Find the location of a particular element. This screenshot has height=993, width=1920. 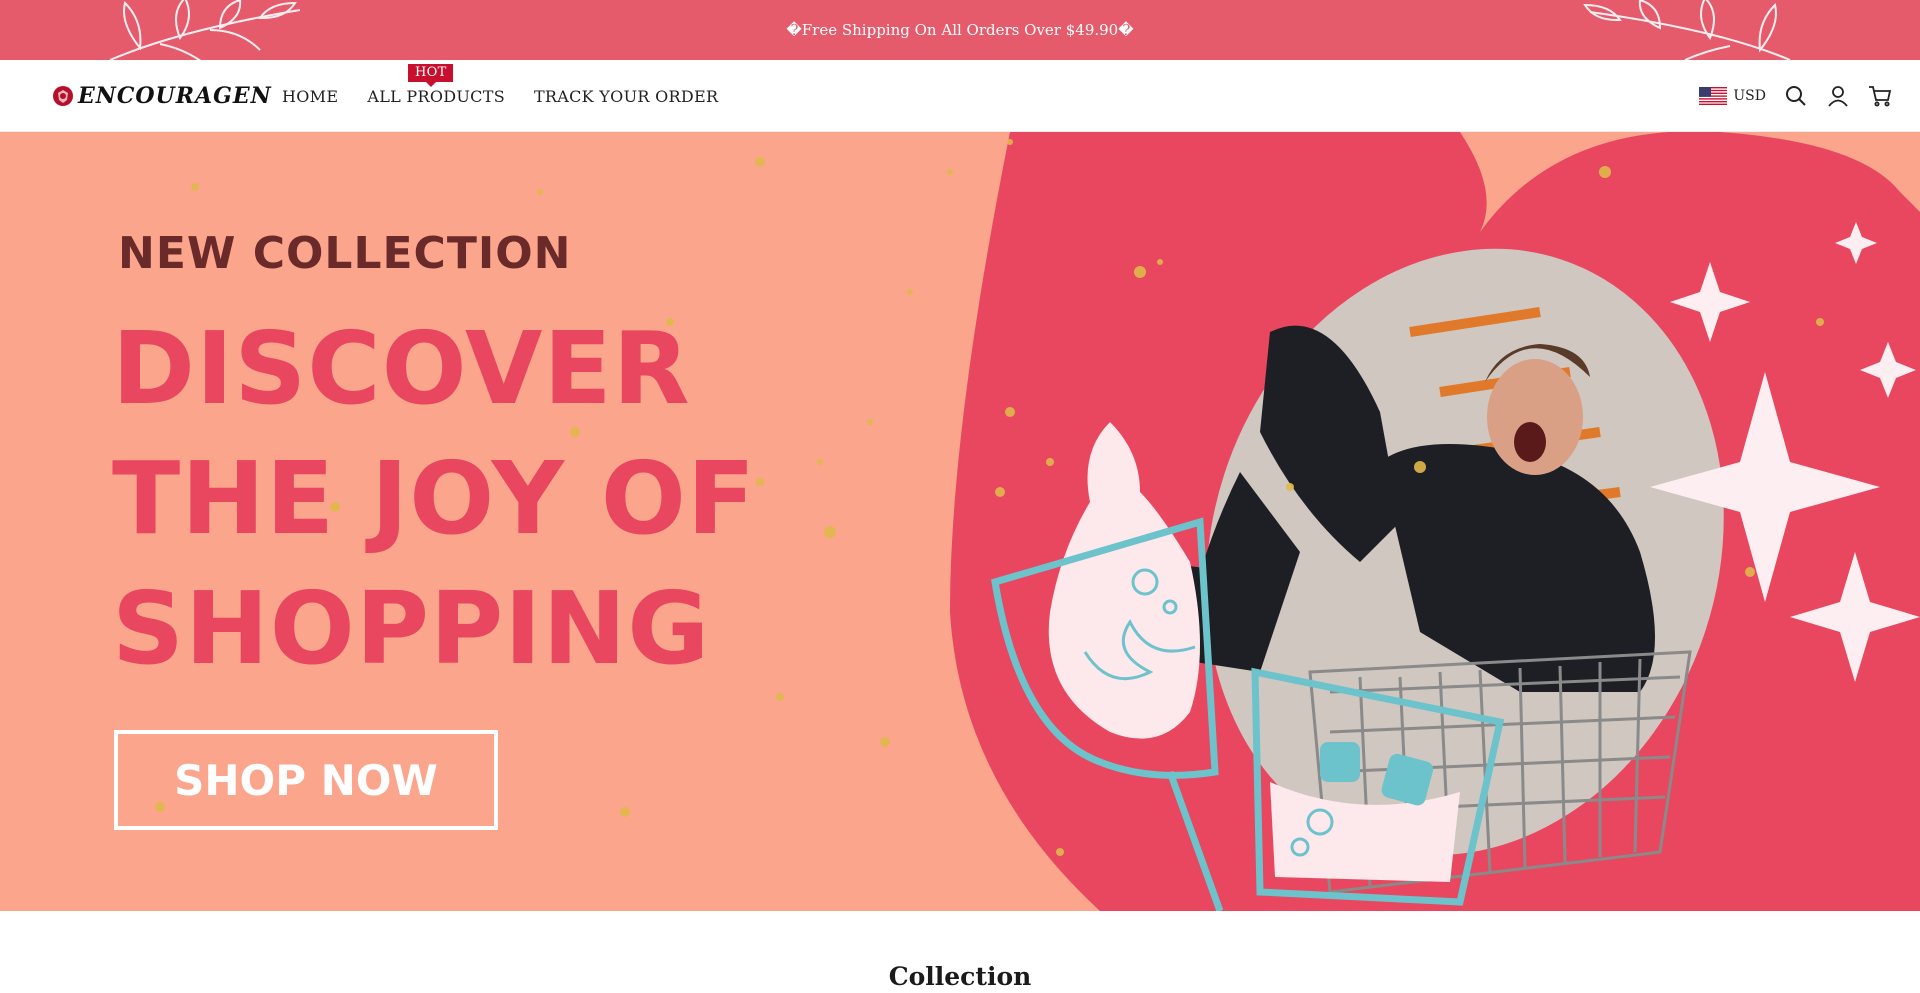

site-logo: ENCOURAGEN is located at coordinates (162, 96).